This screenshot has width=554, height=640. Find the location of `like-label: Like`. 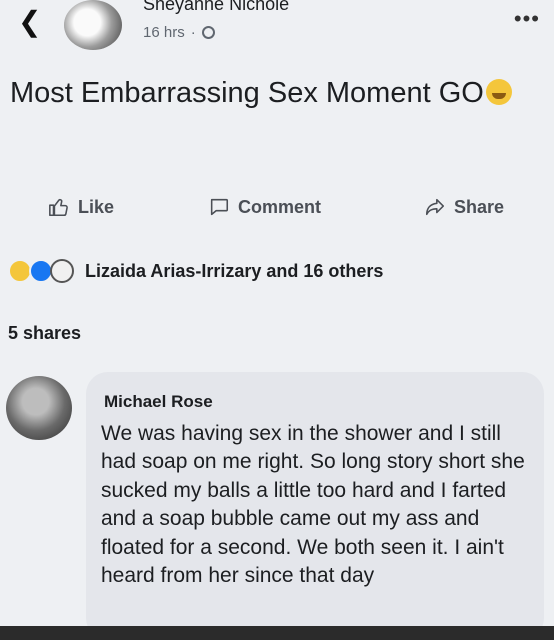

like-label: Like is located at coordinates (96, 206).